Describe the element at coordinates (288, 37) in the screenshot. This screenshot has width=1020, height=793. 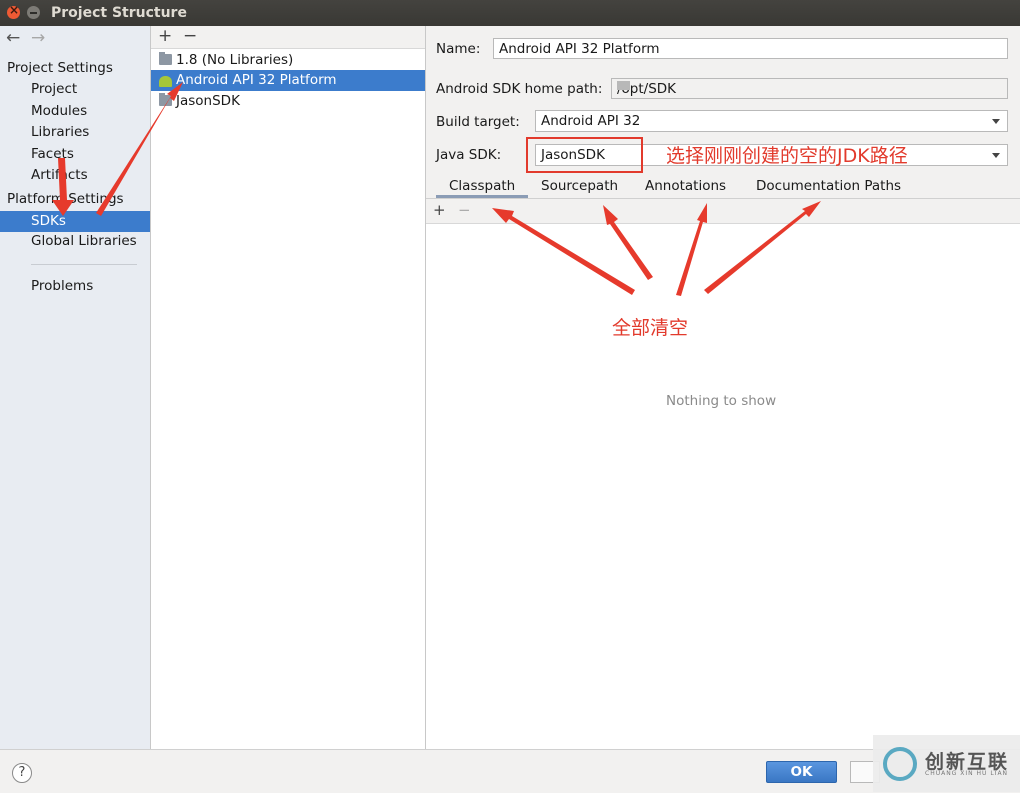
I see `sdk-list-toolbar: + −` at that location.